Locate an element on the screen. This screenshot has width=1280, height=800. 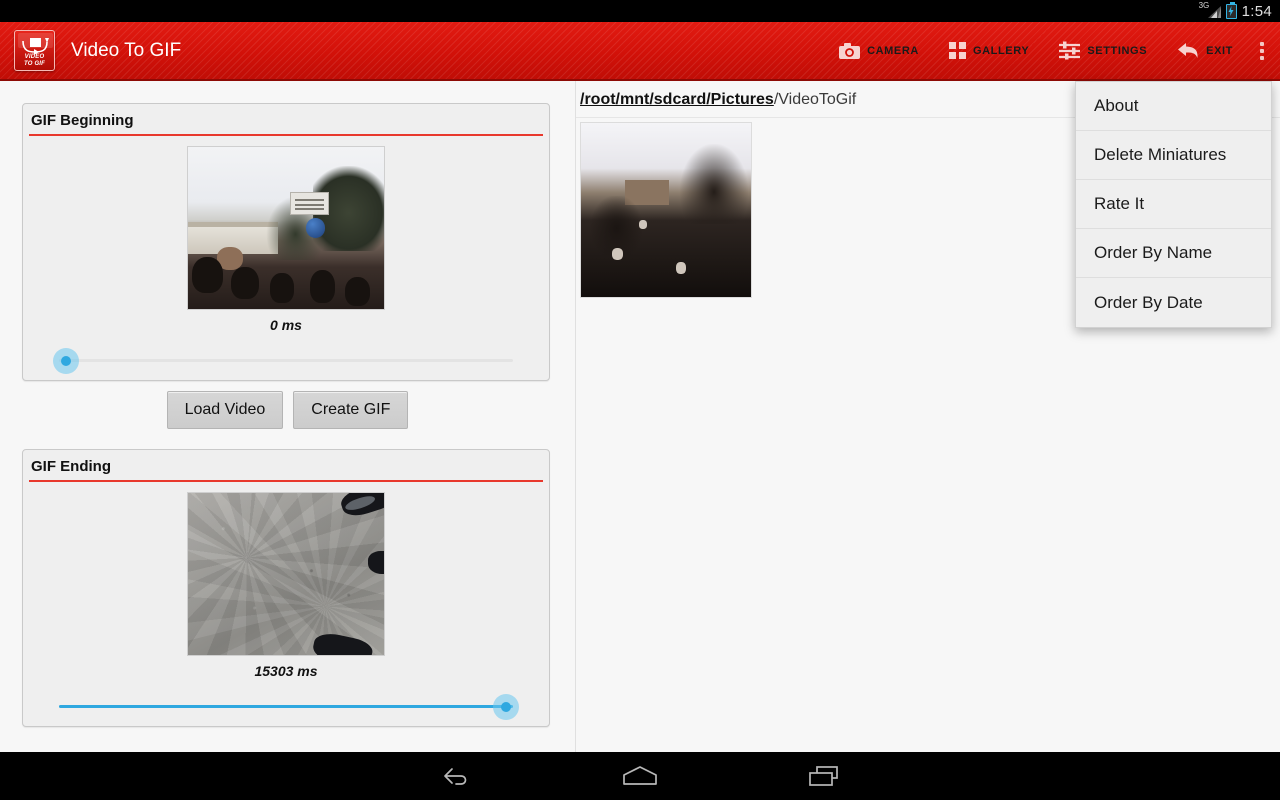
gif-beginning-title: GIF Beginning is located at coordinates (82, 120).